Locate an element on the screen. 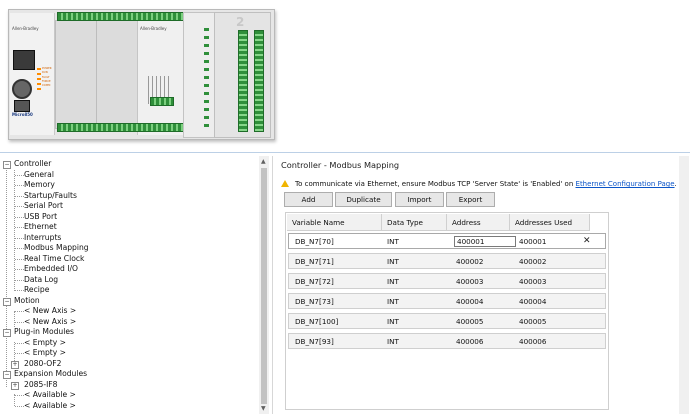  tree-item-2085-if8: 2085-IF8 is located at coordinates (41, 385).